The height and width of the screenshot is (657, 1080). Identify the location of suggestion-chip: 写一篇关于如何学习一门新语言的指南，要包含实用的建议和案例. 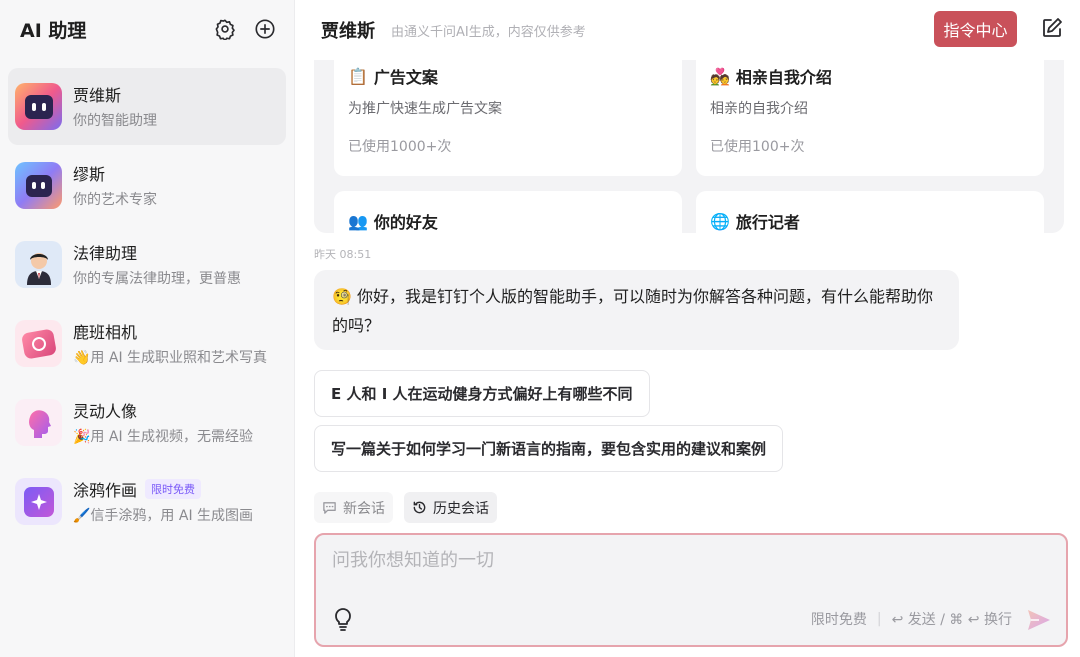
(549, 448).